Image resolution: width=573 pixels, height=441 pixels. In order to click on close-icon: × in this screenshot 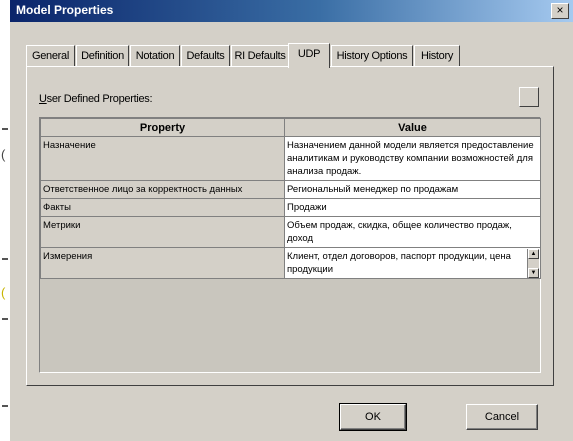, I will do `click(560, 10)`.